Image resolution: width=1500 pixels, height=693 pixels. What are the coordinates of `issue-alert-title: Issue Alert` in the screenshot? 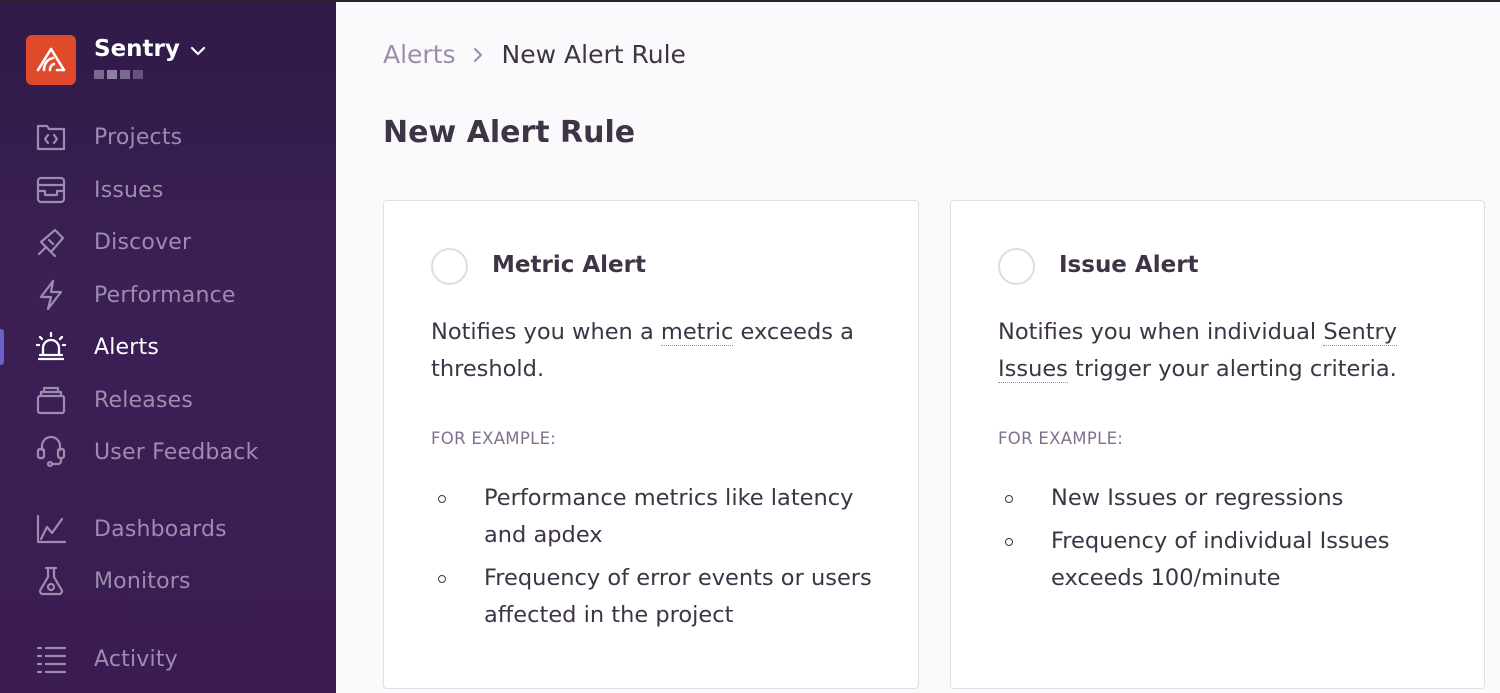 It's located at (1129, 265).